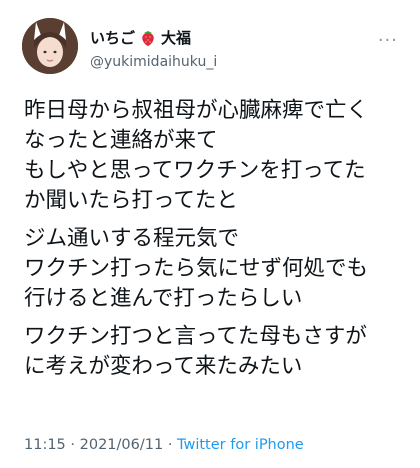 This screenshot has width=420, height=468. Describe the element at coordinates (131, 200) in the screenshot. I see `tweet-line: か聞いたら打ってたと` at that location.